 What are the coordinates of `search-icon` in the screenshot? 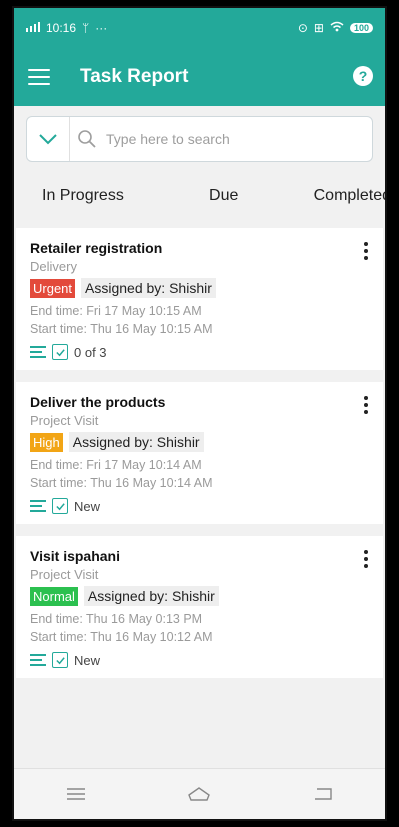 It's located at (87, 139).